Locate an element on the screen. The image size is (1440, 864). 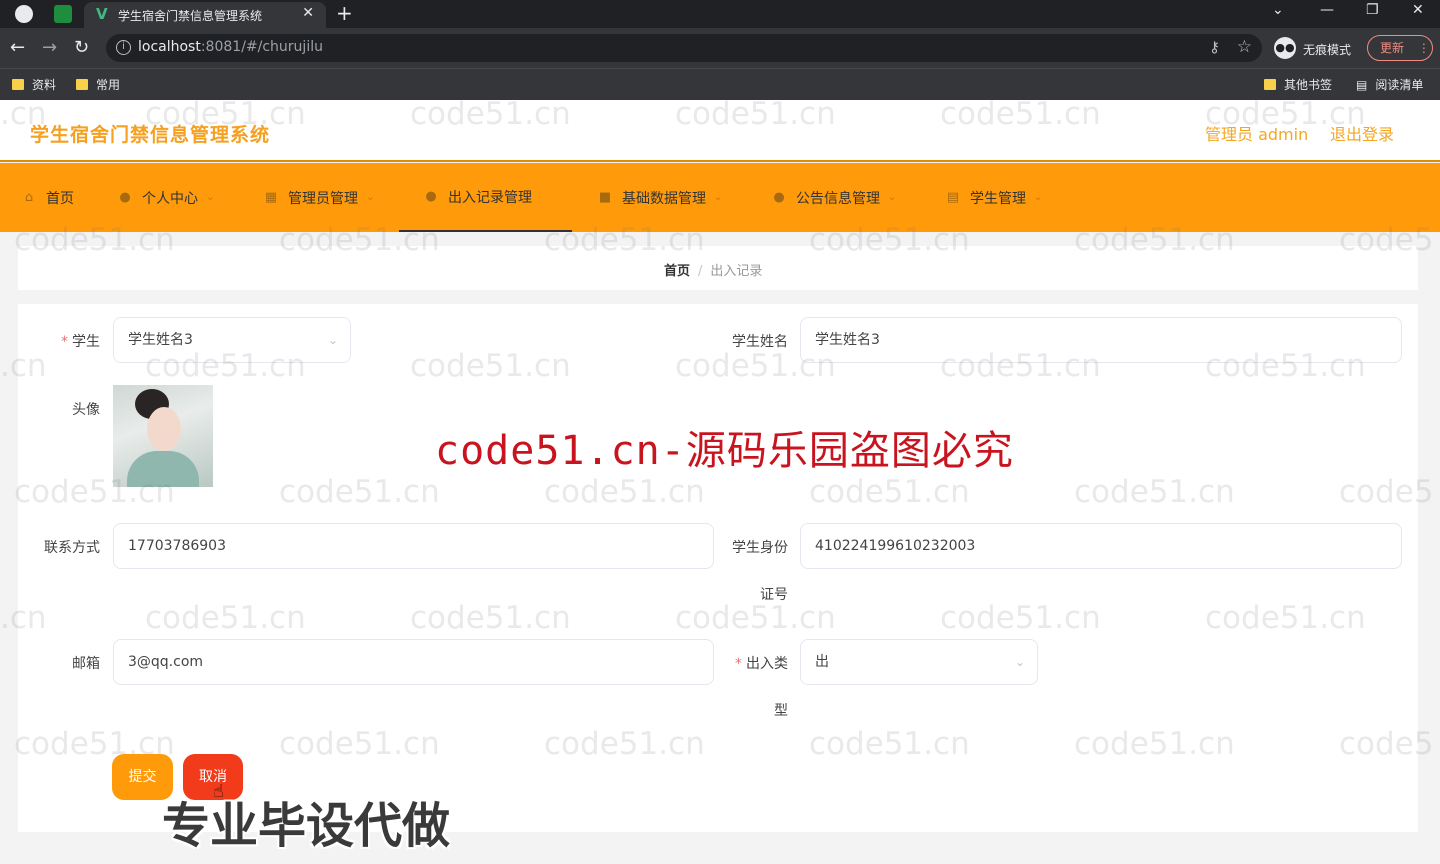
window-close-icon: ✕ is located at coordinates (1418, 10).